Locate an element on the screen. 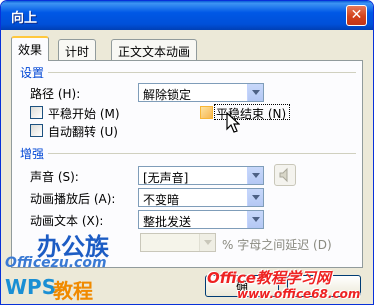 Image resolution: width=374 pixels, height=305 pixels. sound-select: [无声音] is located at coordinates (201, 175).